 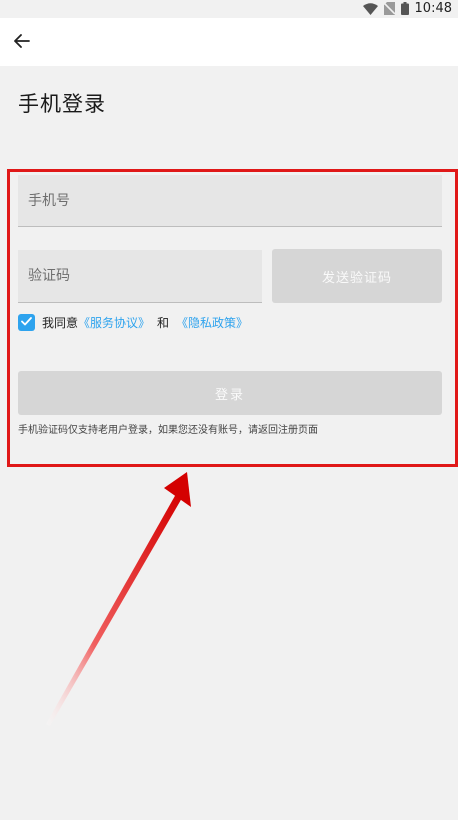 What do you see at coordinates (168, 430) in the screenshot?
I see `login-hint: 手机验证码仅支持老用户登录，如果您还没有账号，请返回注册页面` at bounding box center [168, 430].